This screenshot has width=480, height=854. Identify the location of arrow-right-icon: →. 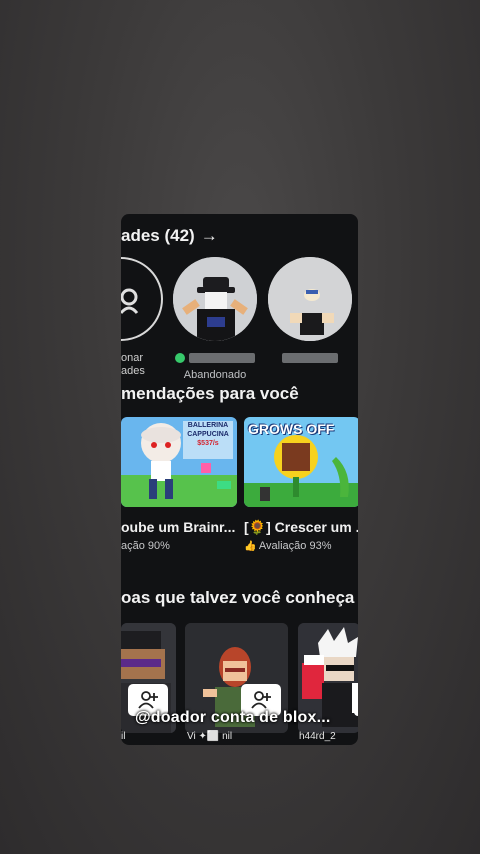
(209, 235).